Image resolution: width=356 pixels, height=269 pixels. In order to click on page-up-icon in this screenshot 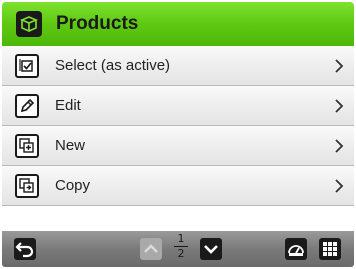, I will do `click(151, 248)`.